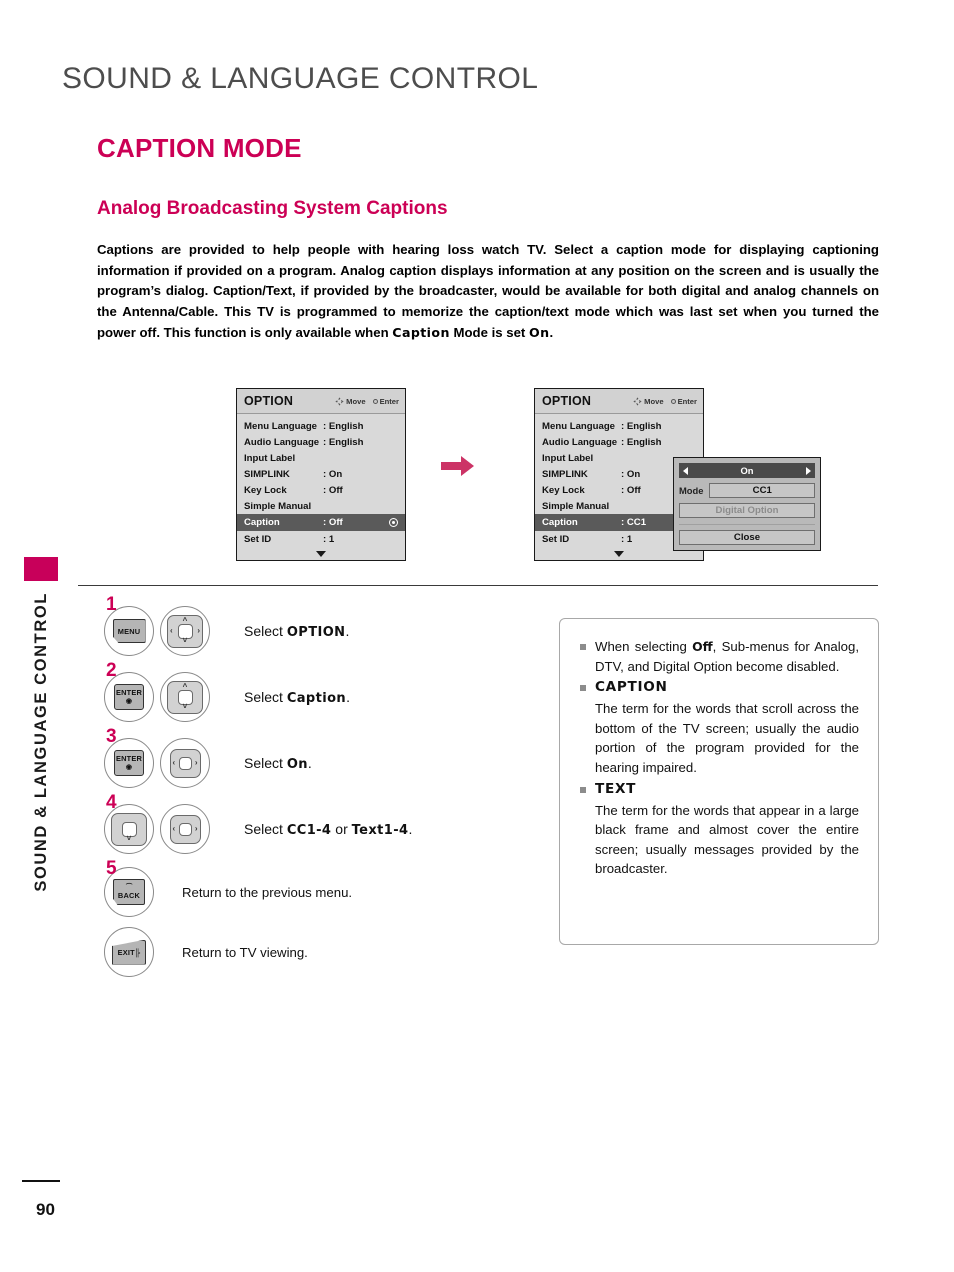 Image resolution: width=954 pixels, height=1272 pixels. Describe the element at coordinates (567, 401) in the screenshot. I see `osd-title: OPTION` at that location.